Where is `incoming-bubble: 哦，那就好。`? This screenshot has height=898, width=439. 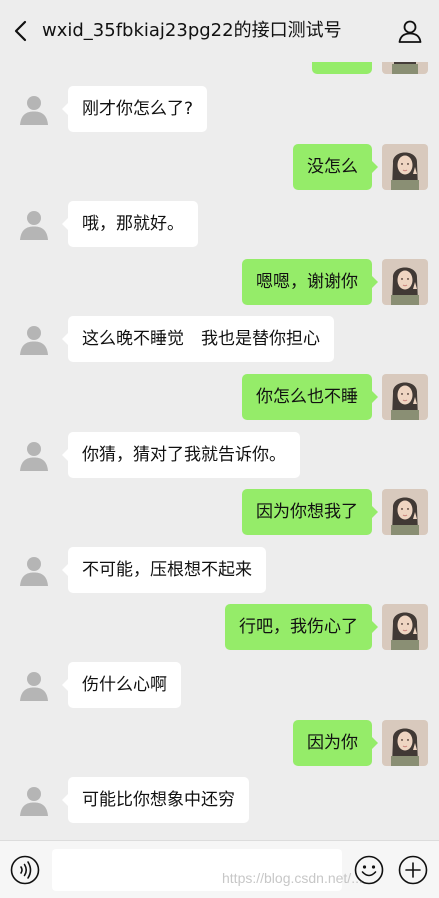 incoming-bubble: 哦，那就好。 is located at coordinates (130, 224).